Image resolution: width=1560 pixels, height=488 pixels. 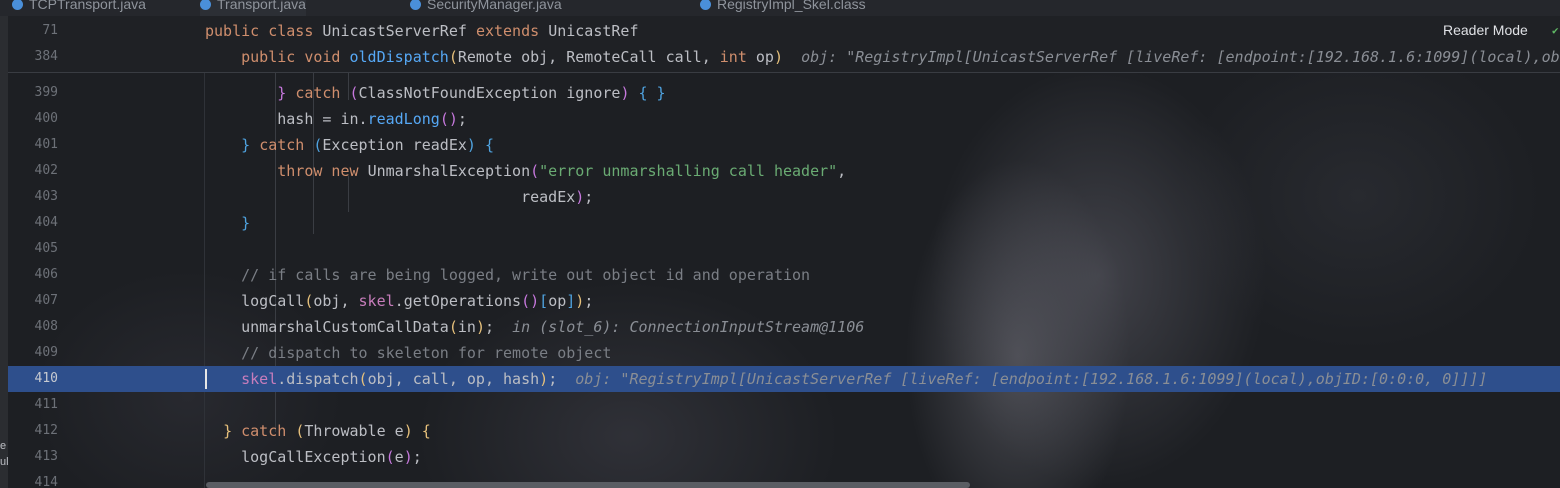 What do you see at coordinates (87, 6) in the screenshot?
I see `editor-tab-label: TCPTransport.java` at bounding box center [87, 6].